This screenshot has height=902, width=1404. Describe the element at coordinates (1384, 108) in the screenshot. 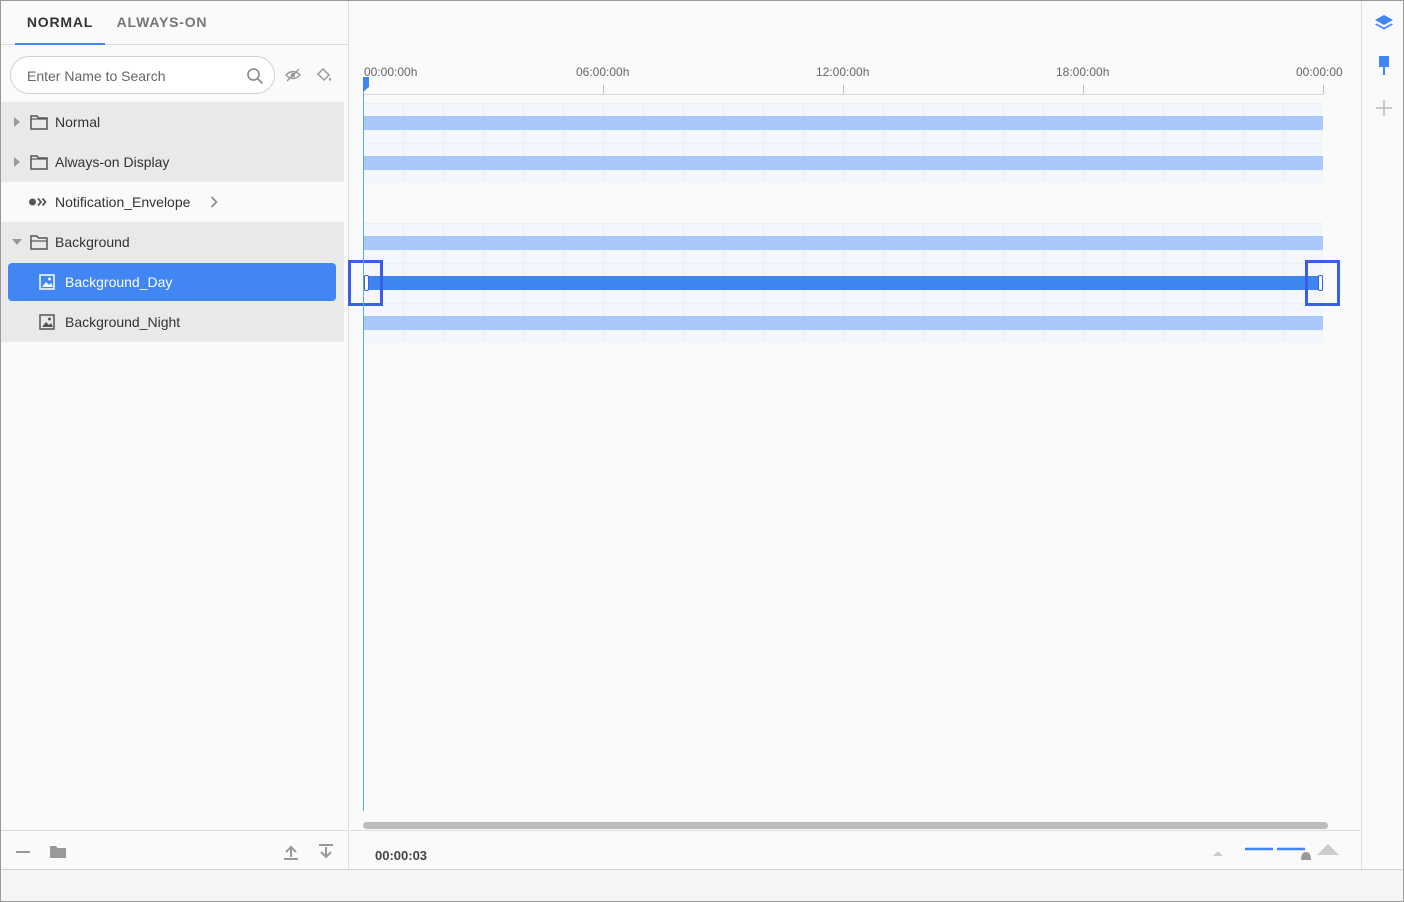

I see `plus-icon` at that location.